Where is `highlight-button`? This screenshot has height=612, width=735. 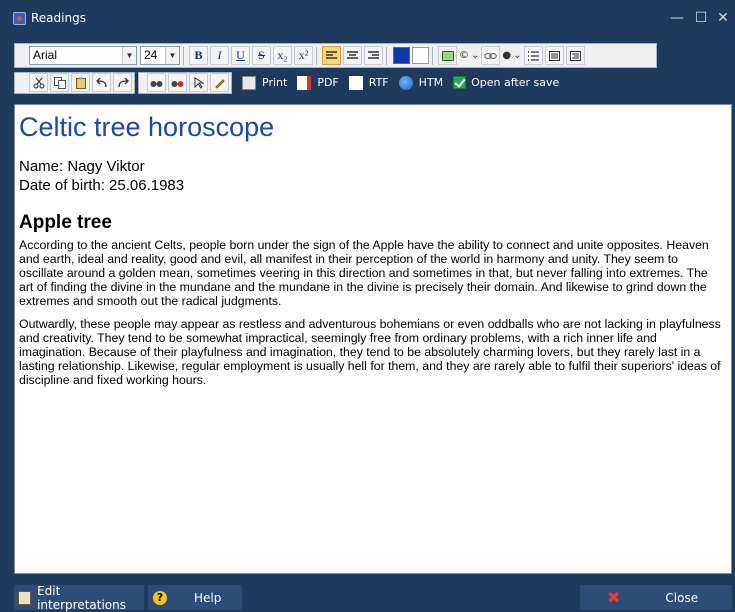 highlight-button is located at coordinates (219, 82).